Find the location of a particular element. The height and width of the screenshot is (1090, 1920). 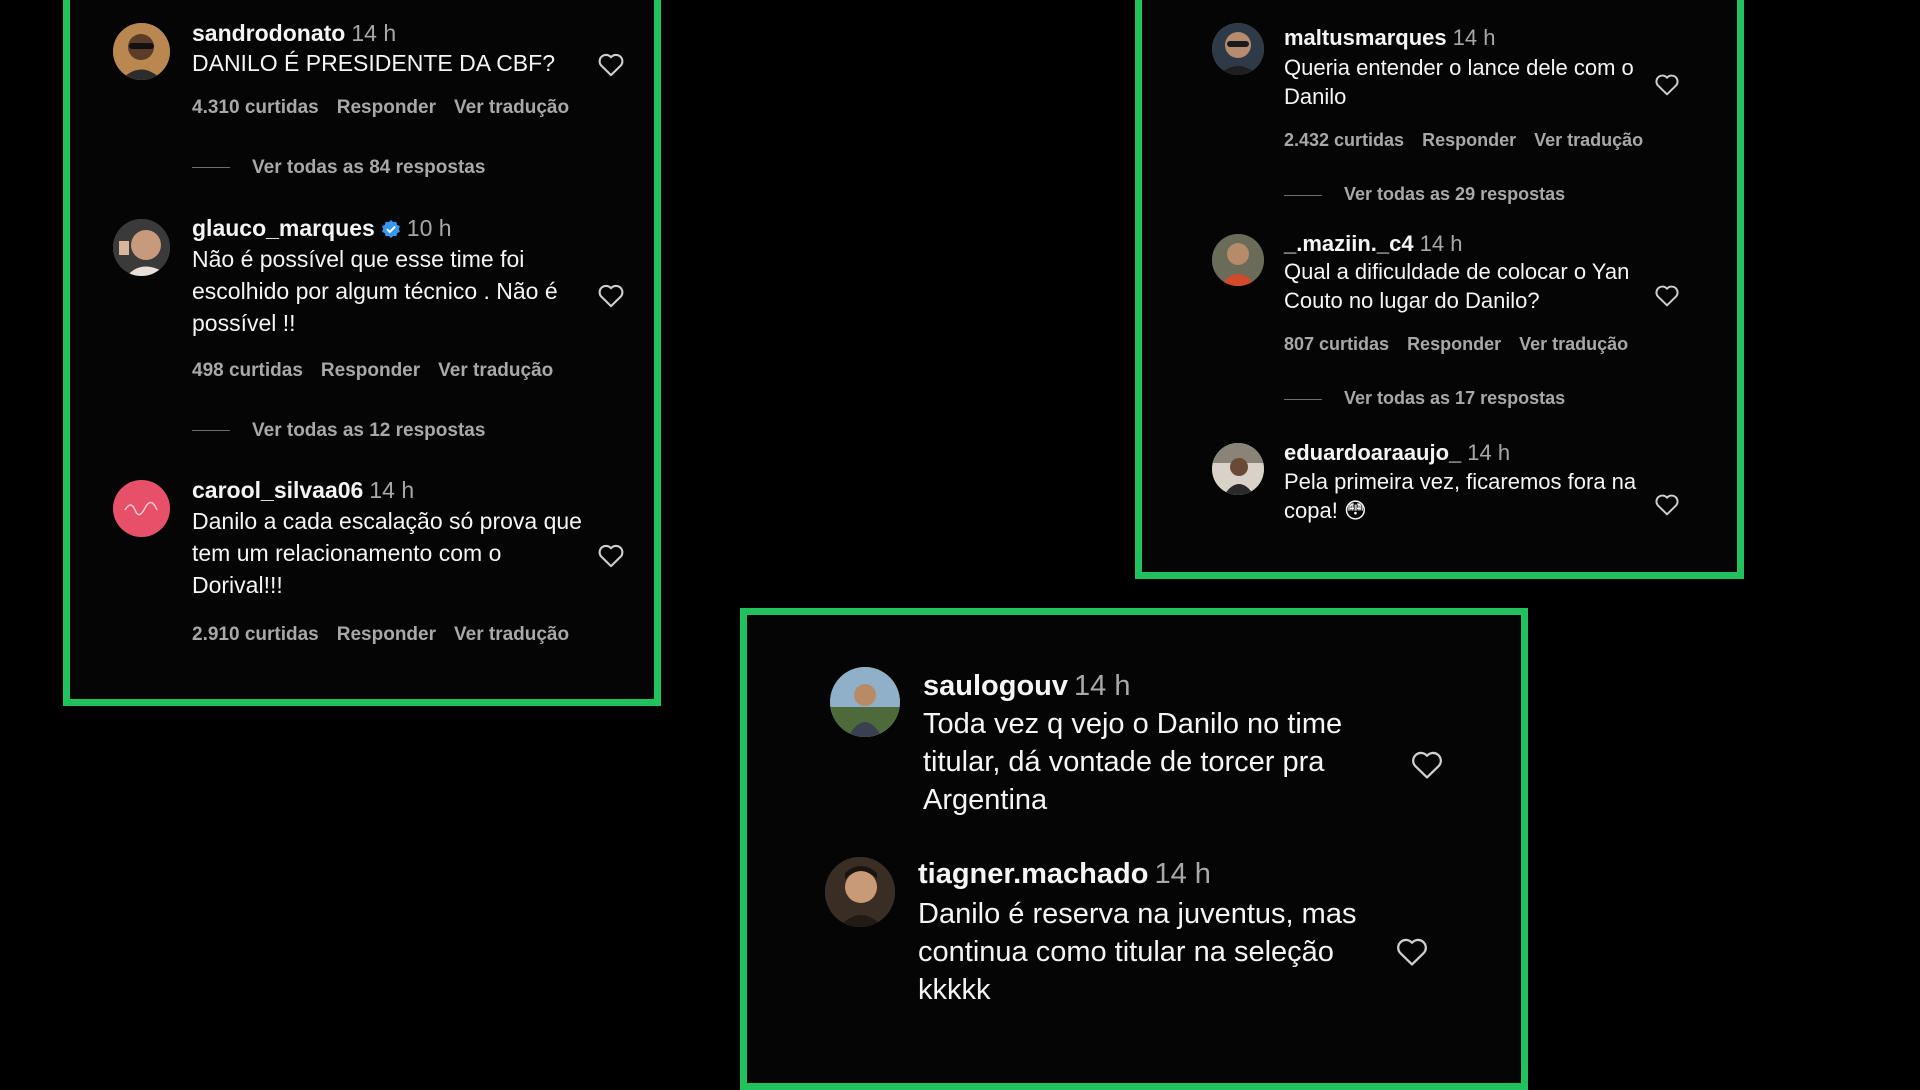

like-count: 2.432 curtidas is located at coordinates (1344, 140).